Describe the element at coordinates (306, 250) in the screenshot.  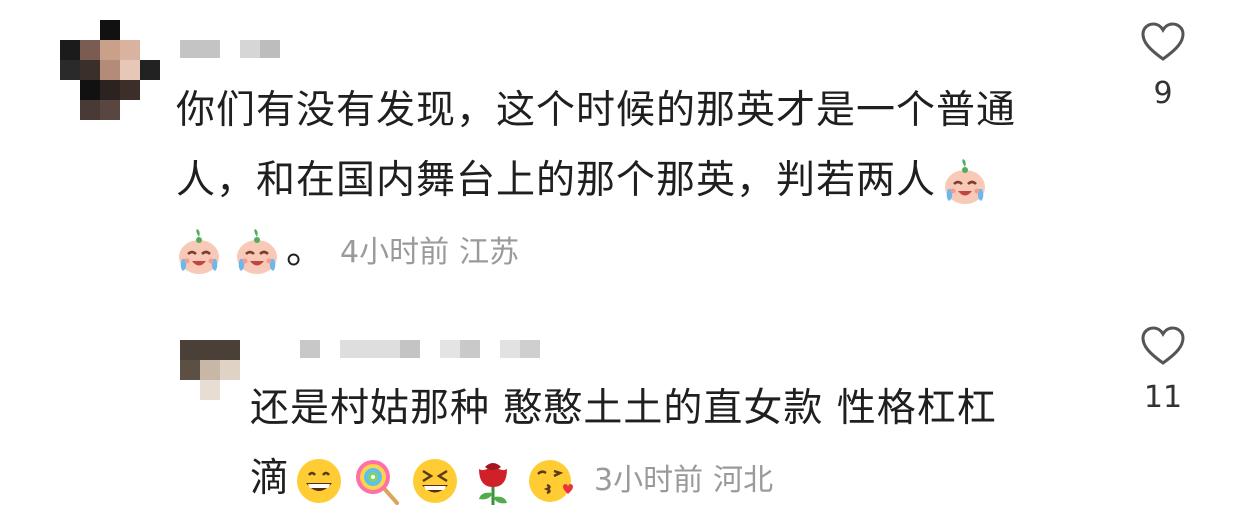
I see `comment-text: 。` at that location.